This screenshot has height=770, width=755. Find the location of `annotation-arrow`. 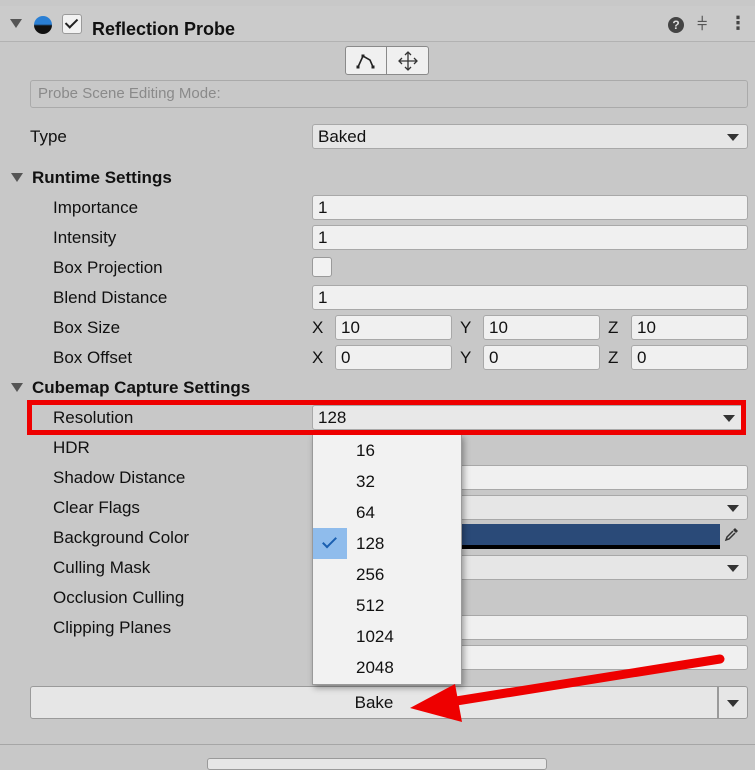

annotation-arrow is located at coordinates (567, 688).